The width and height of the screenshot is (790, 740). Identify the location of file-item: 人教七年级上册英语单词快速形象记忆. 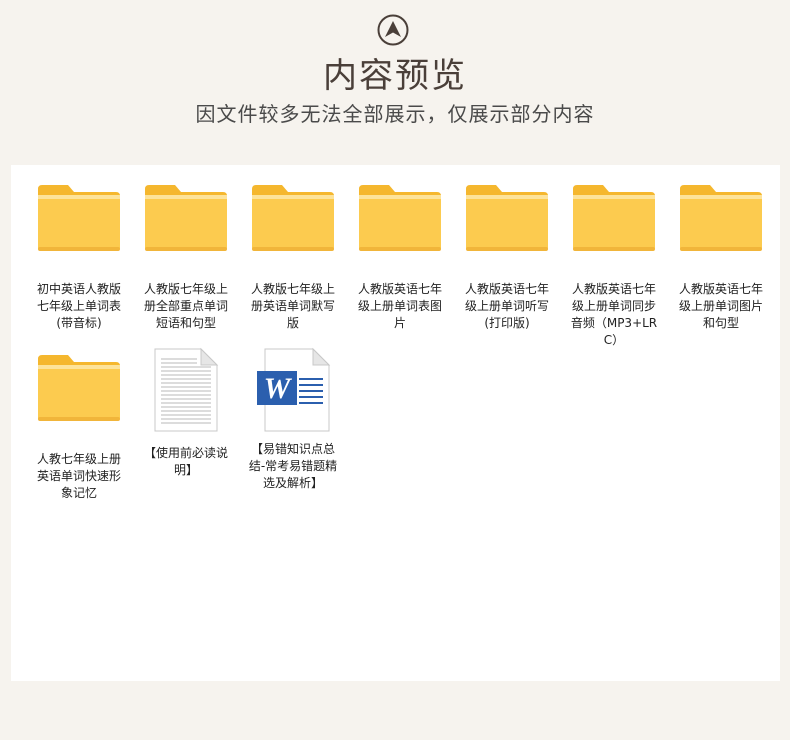
(79, 427).